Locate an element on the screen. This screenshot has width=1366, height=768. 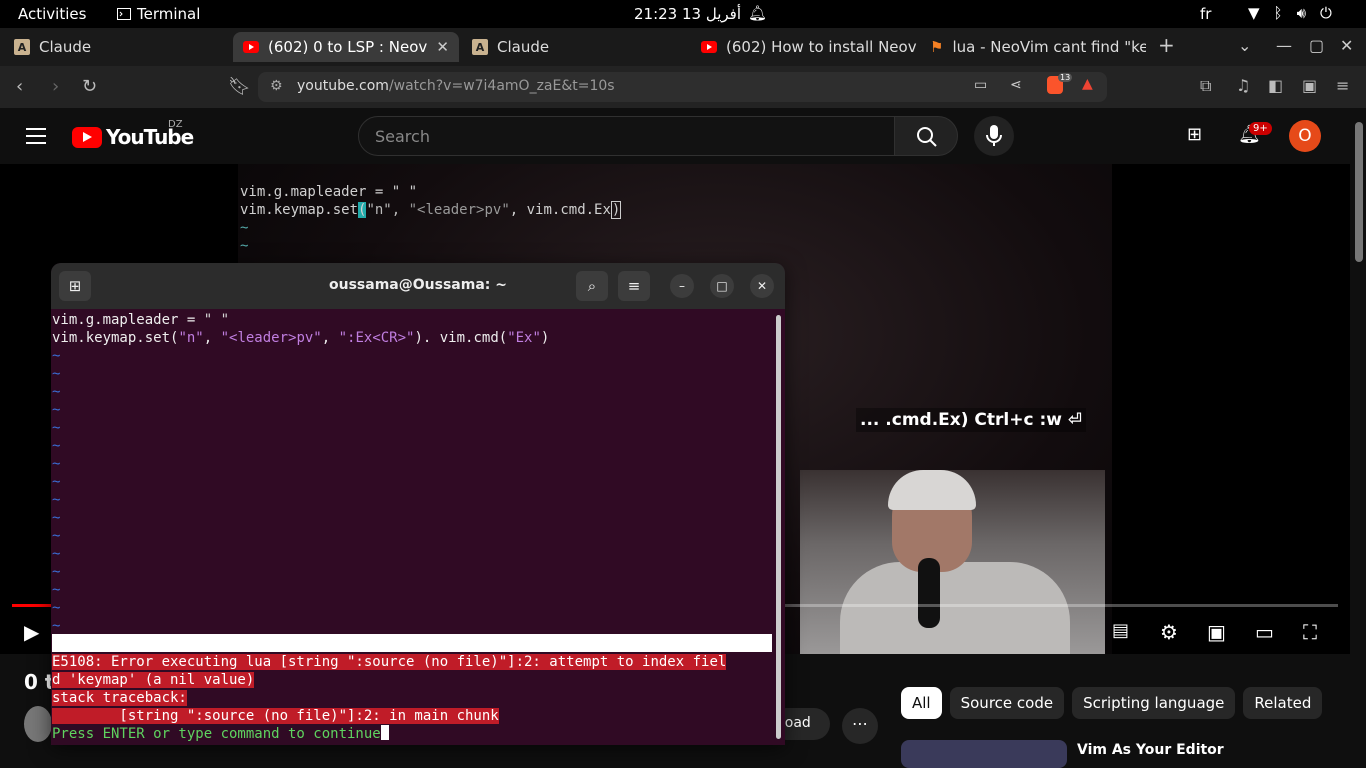
streamer-webcam is located at coordinates (952, 562).